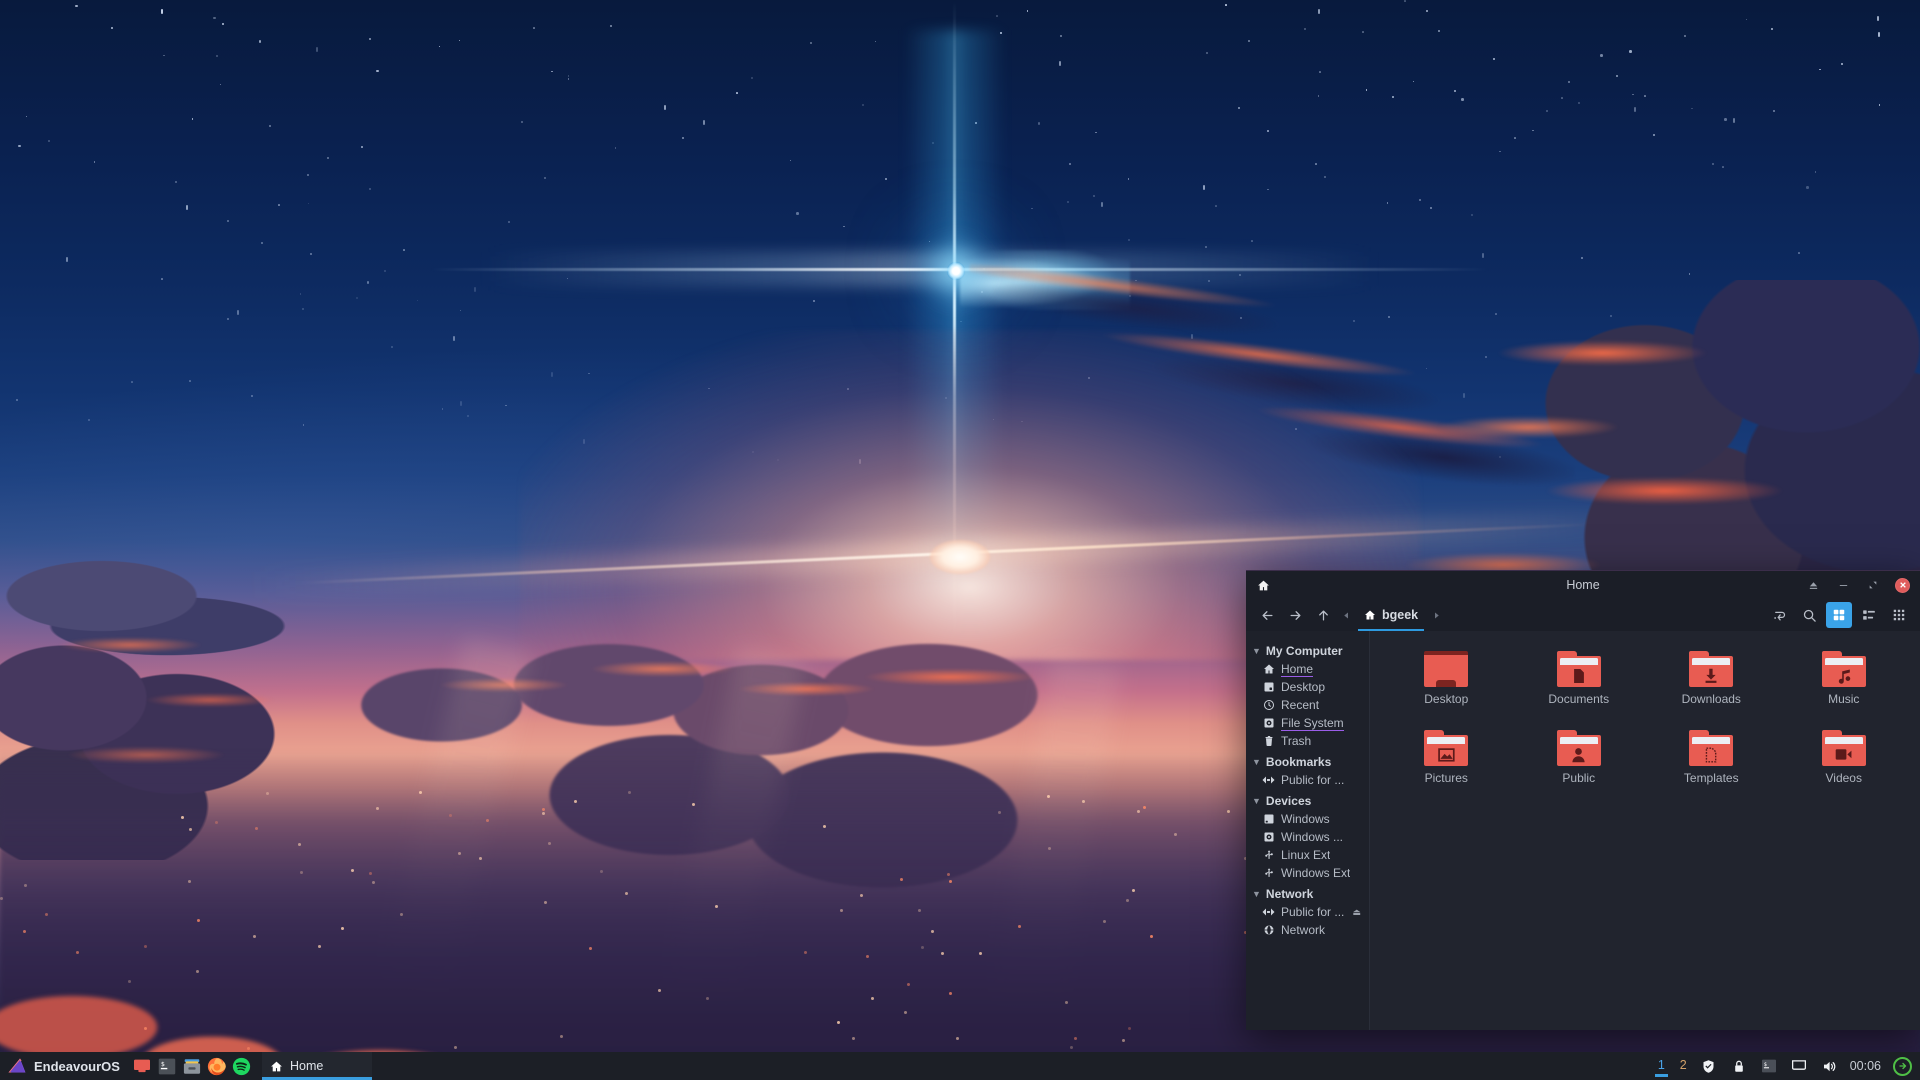  Describe the element at coordinates (1303, 687) in the screenshot. I see `sidebar-item-label: Desktop` at that location.